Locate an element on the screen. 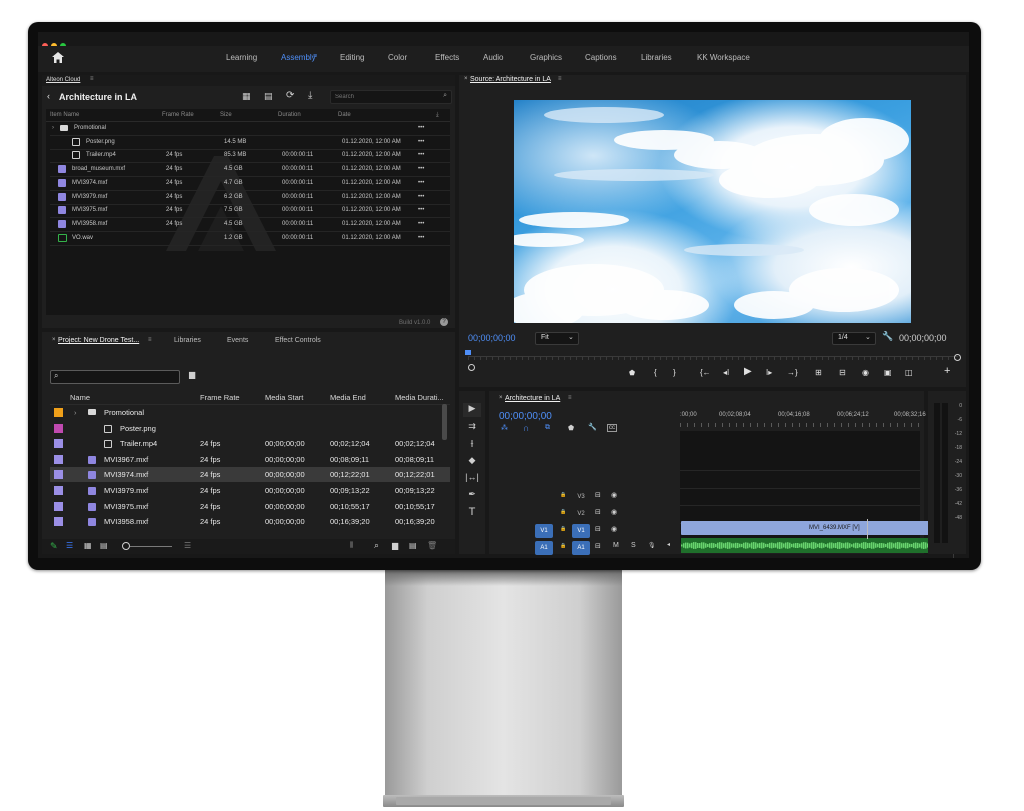 This screenshot has height=811, width=1024. video-preview is located at coordinates (712, 211).